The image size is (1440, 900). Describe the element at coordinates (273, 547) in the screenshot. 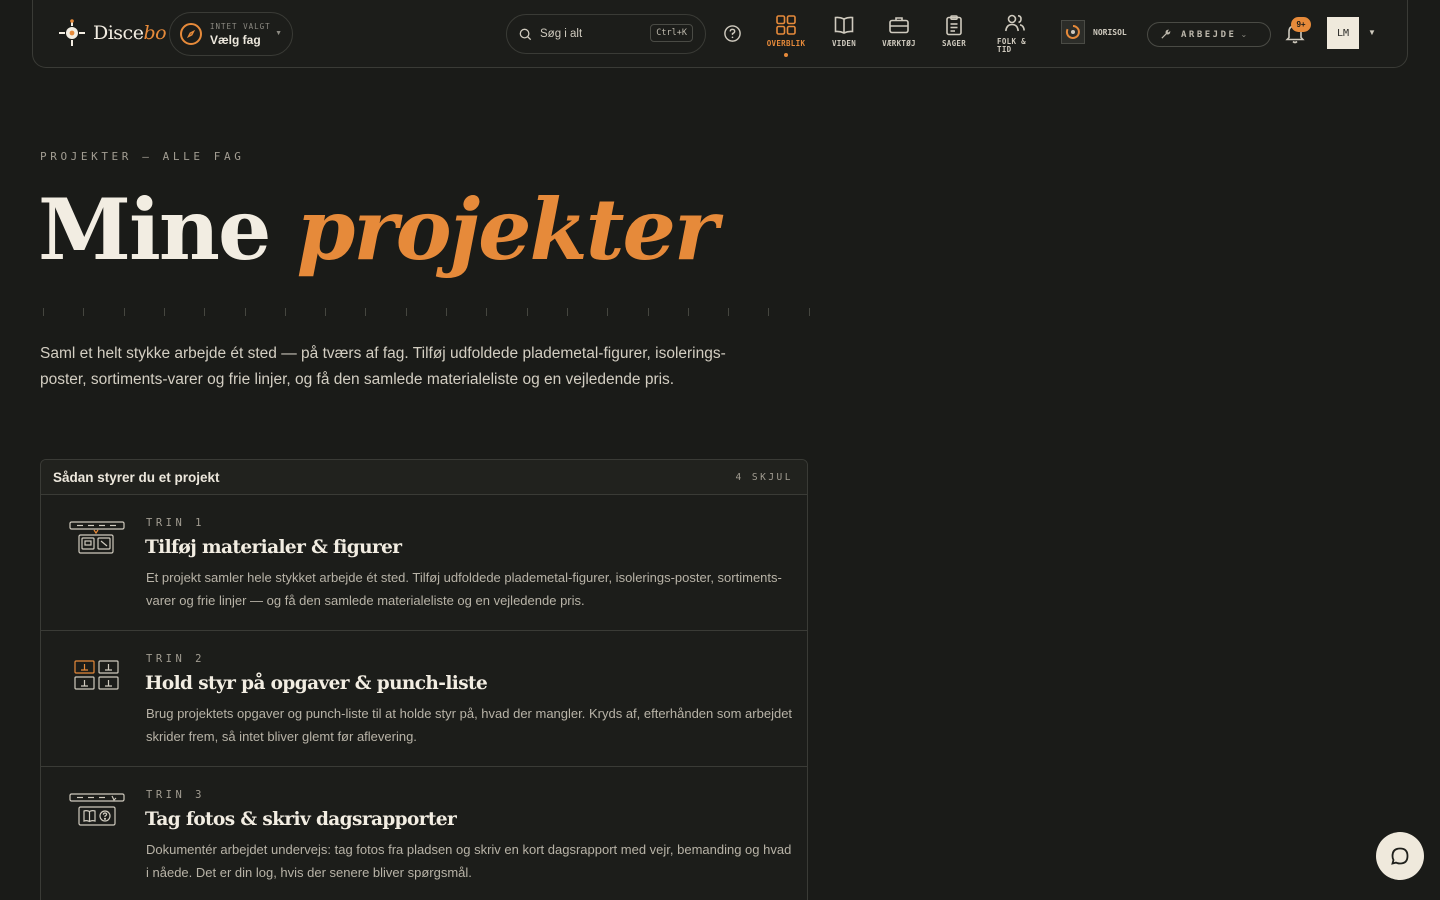

I see `step-title: Tilføj materialer & figurer` at that location.